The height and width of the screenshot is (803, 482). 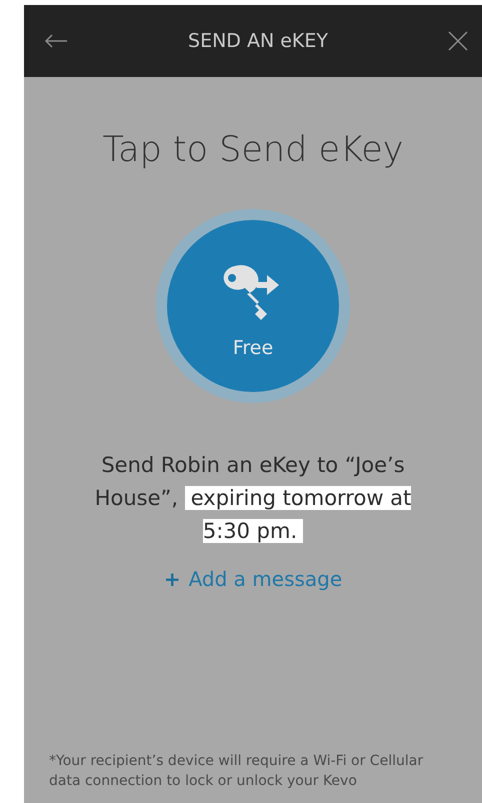 What do you see at coordinates (56, 41) in the screenshot?
I see `back-arrow-icon` at bounding box center [56, 41].